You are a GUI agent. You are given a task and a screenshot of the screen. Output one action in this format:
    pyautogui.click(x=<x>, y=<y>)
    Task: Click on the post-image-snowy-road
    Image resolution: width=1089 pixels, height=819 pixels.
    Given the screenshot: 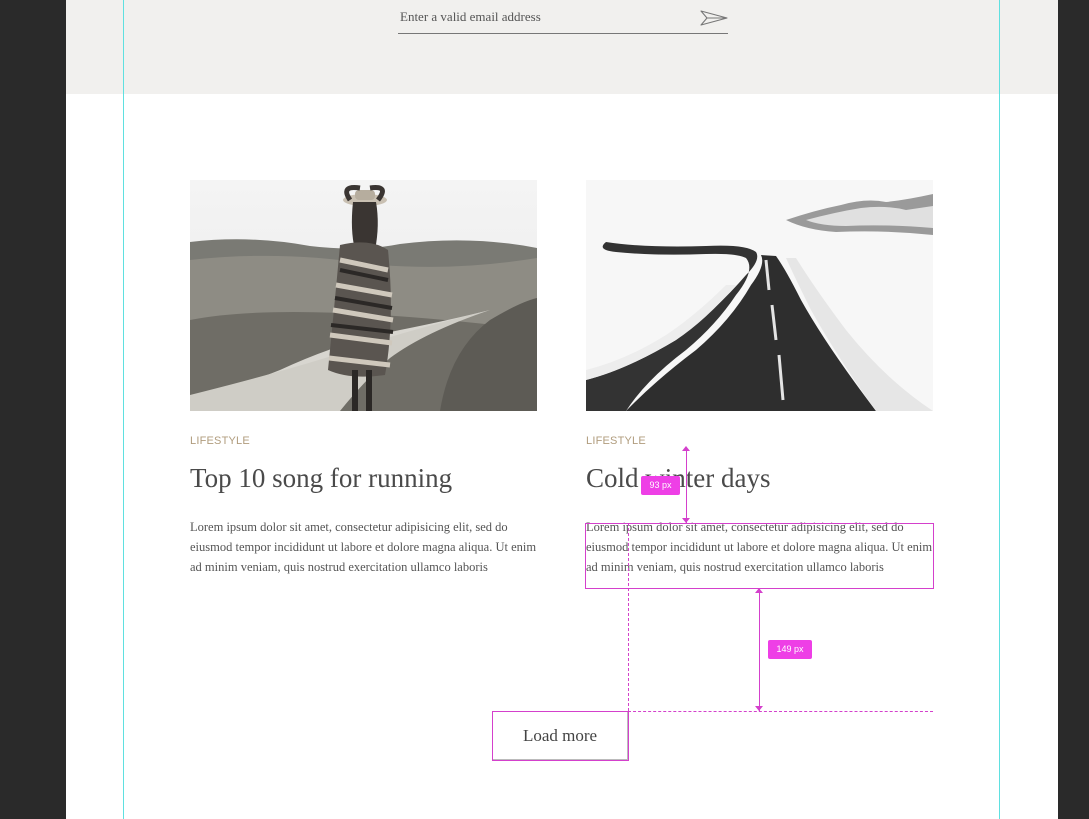 What is the action you would take?
    pyautogui.click(x=759, y=295)
    